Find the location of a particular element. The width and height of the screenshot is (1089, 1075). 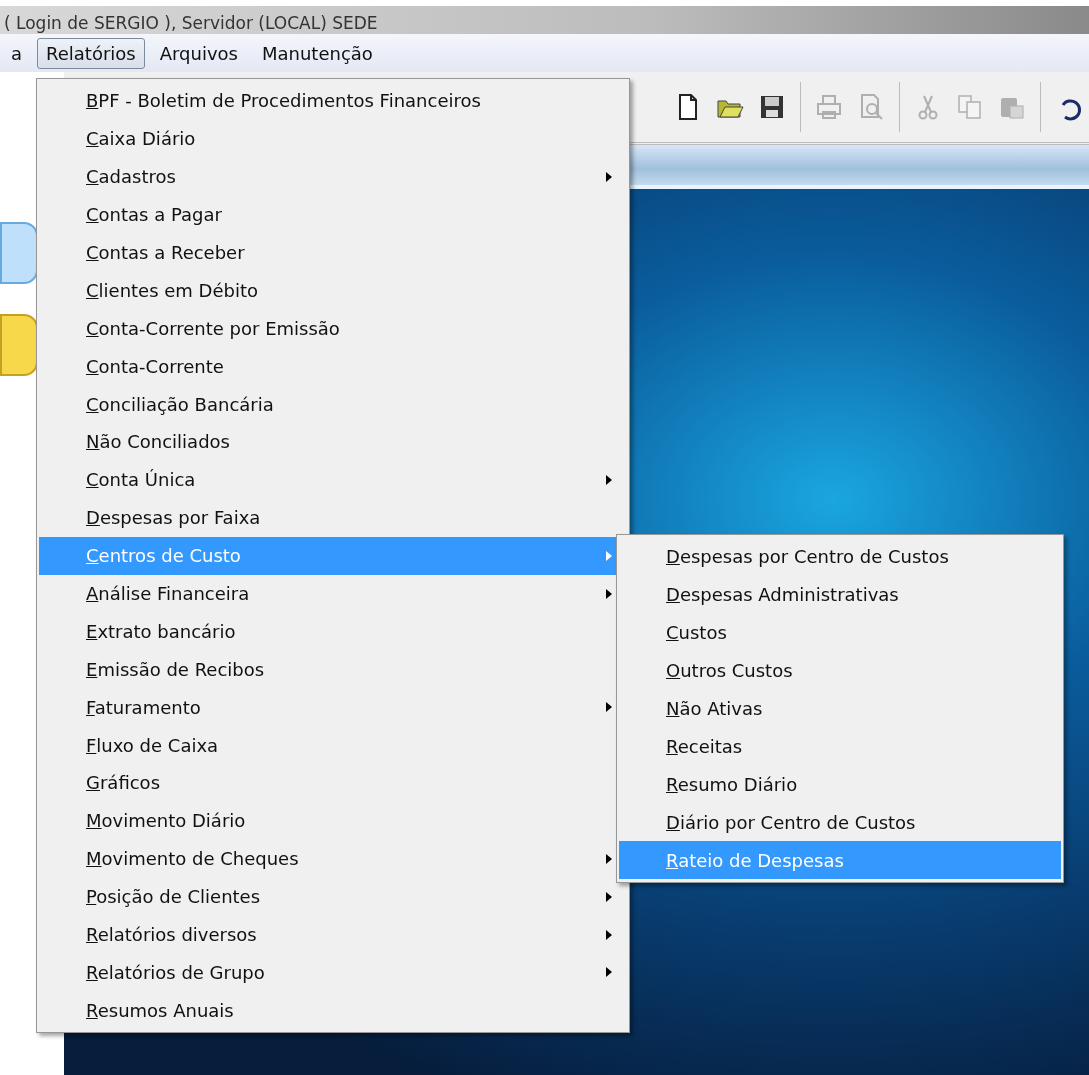

menu-item: Caixa Diário is located at coordinates (333, 138).